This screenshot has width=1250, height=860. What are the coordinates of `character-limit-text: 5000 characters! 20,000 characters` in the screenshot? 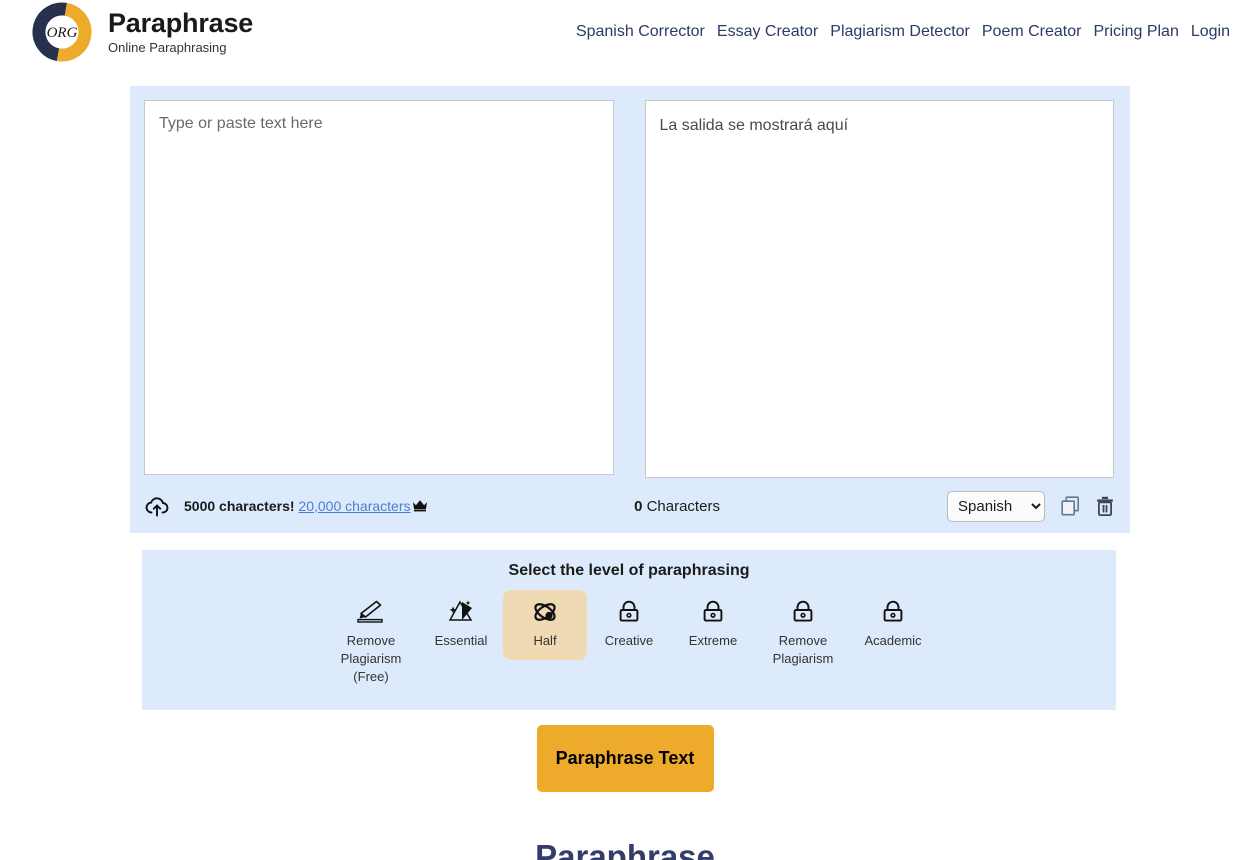 It's located at (306, 506).